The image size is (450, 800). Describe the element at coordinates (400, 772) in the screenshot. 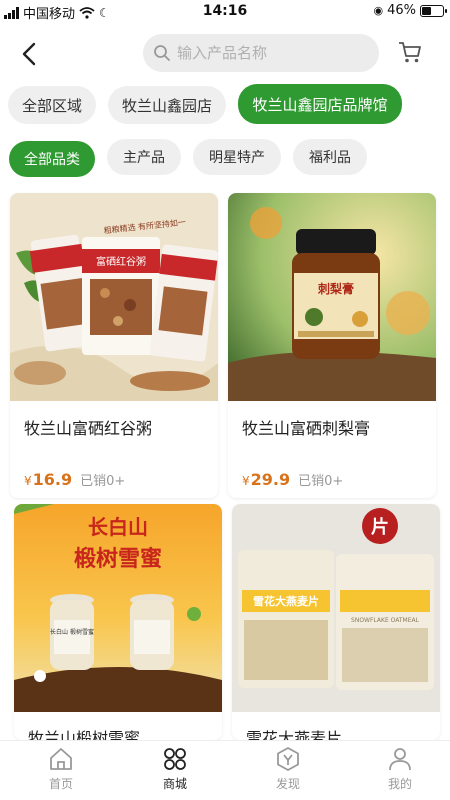

I see `tab-profile: 我的` at that location.